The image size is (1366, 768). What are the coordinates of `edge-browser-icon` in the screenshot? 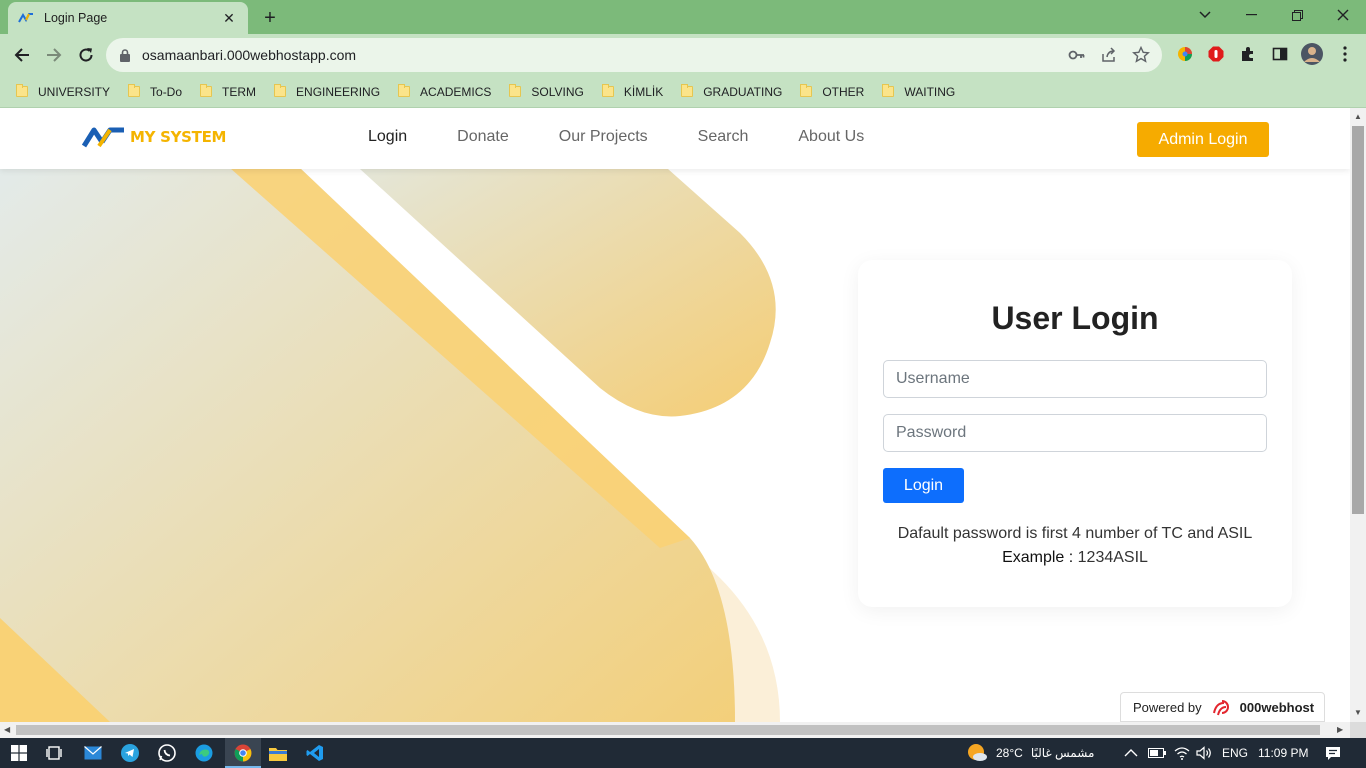 It's located at (204, 753).